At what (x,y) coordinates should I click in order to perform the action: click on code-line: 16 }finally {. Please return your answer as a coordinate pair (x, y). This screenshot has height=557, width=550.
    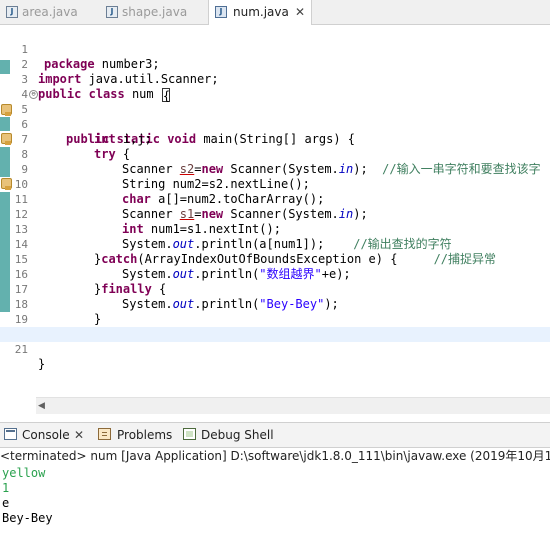
    Looking at the image, I should click on (275, 274).